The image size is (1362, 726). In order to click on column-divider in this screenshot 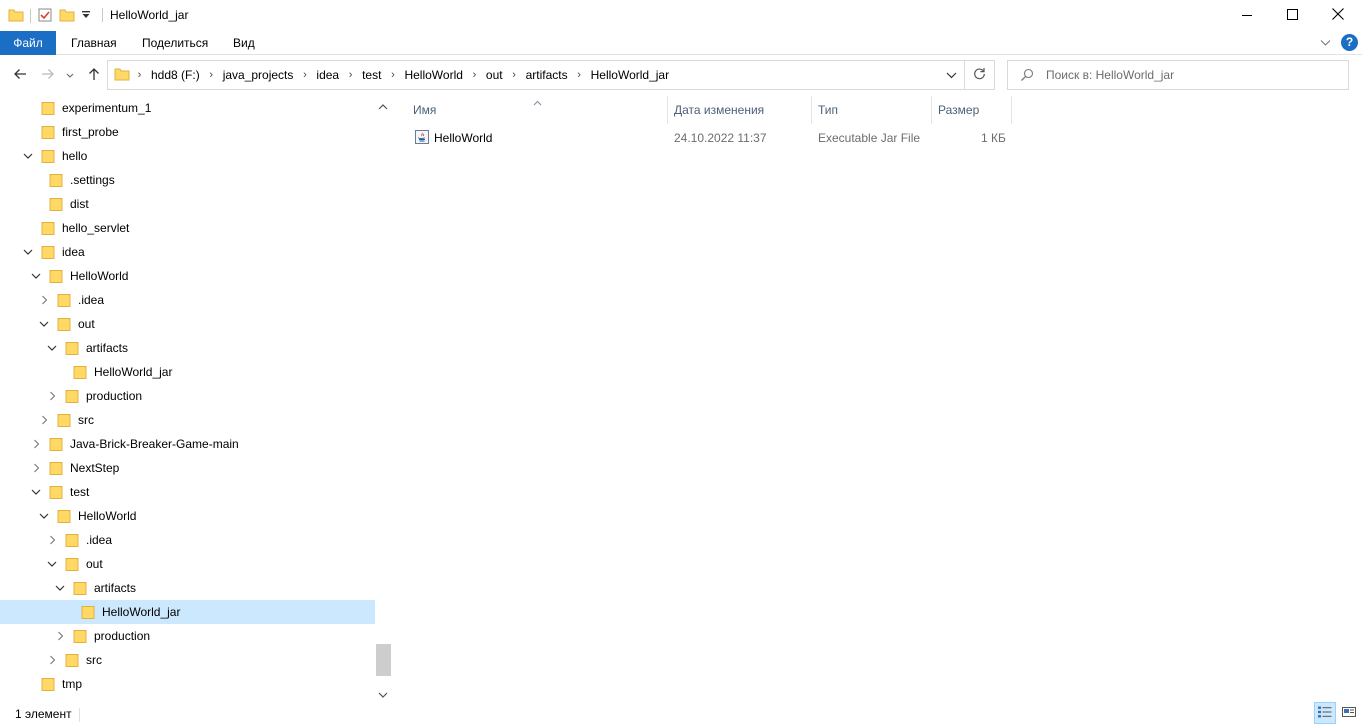, I will do `click(1011, 110)`.